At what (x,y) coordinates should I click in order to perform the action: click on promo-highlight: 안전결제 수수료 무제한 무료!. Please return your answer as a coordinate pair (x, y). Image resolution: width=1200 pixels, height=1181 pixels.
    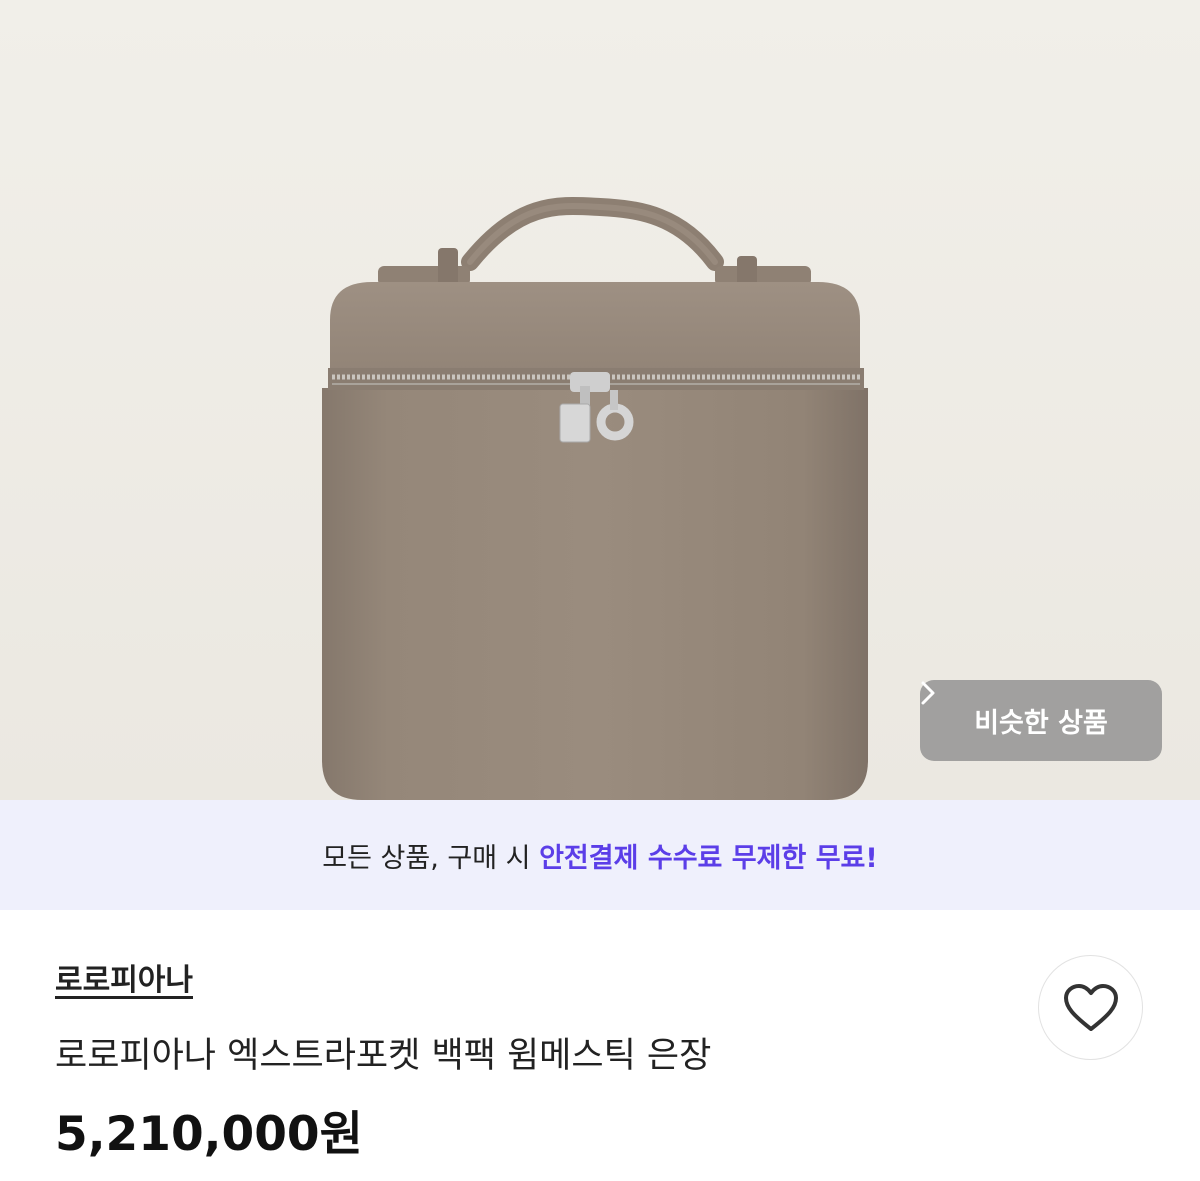
    Looking at the image, I should click on (708, 858).